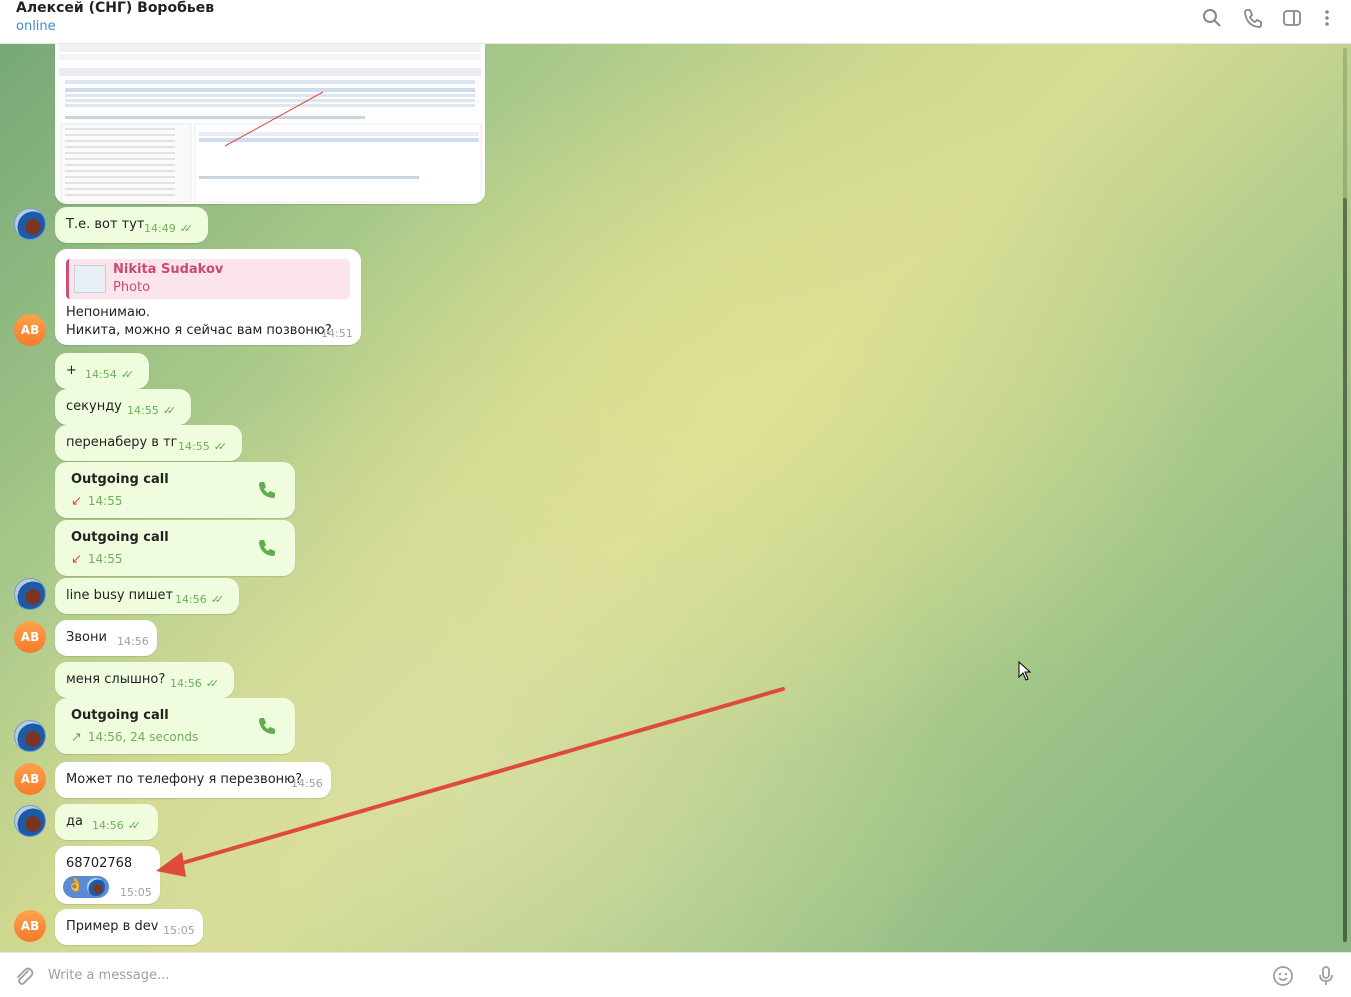  I want to click on reply-photo-thumbnail, so click(90, 279).